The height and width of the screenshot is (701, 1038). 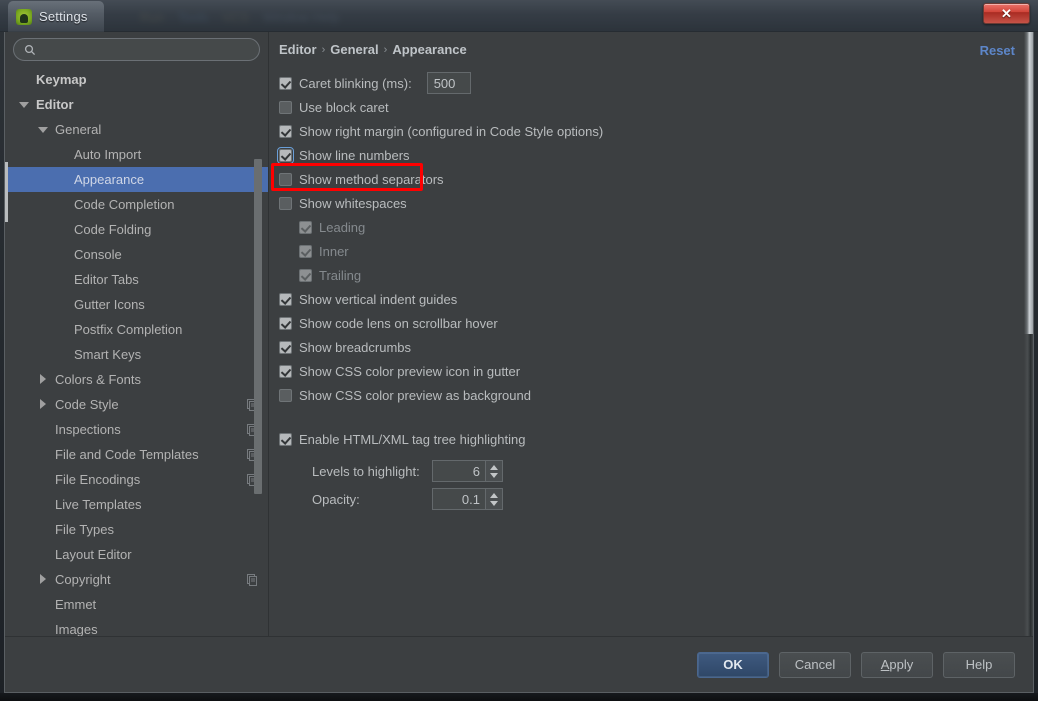 What do you see at coordinates (136, 404) in the screenshot?
I see `sidebar-item-code-style: Code Style` at bounding box center [136, 404].